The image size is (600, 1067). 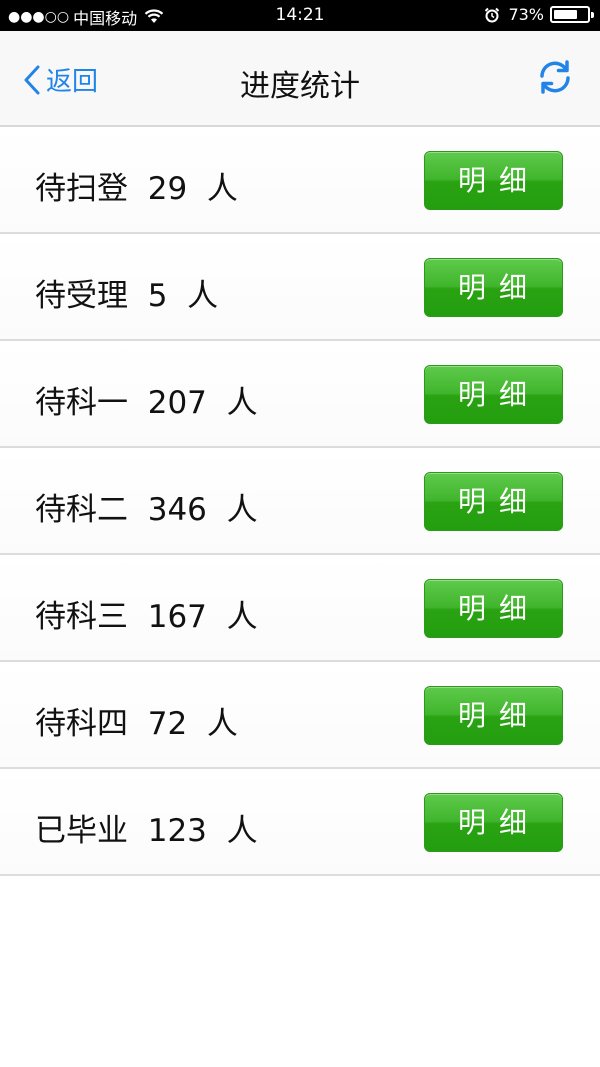 What do you see at coordinates (81, 724) in the screenshot?
I see `stage-label: 待科四` at bounding box center [81, 724].